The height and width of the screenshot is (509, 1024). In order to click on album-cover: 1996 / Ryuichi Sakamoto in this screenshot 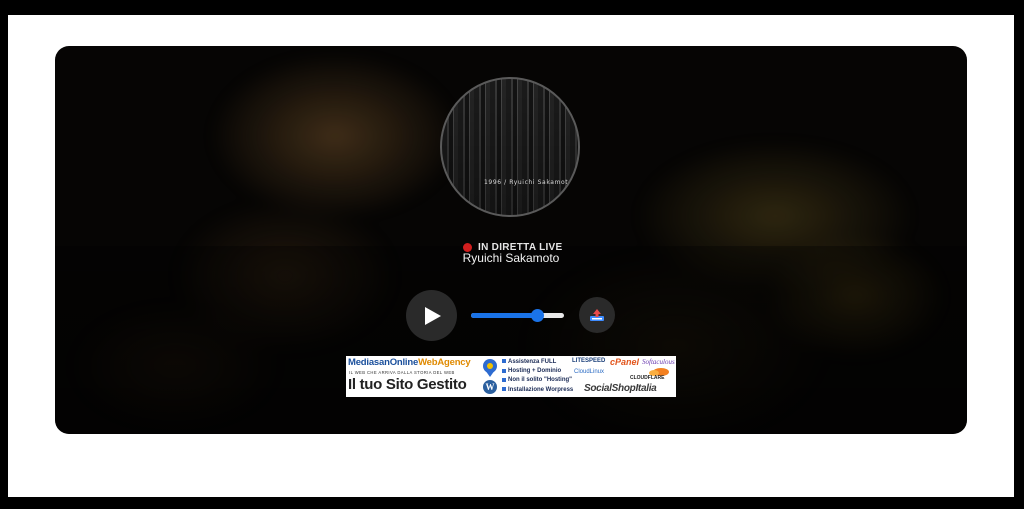, I will do `click(510, 147)`.